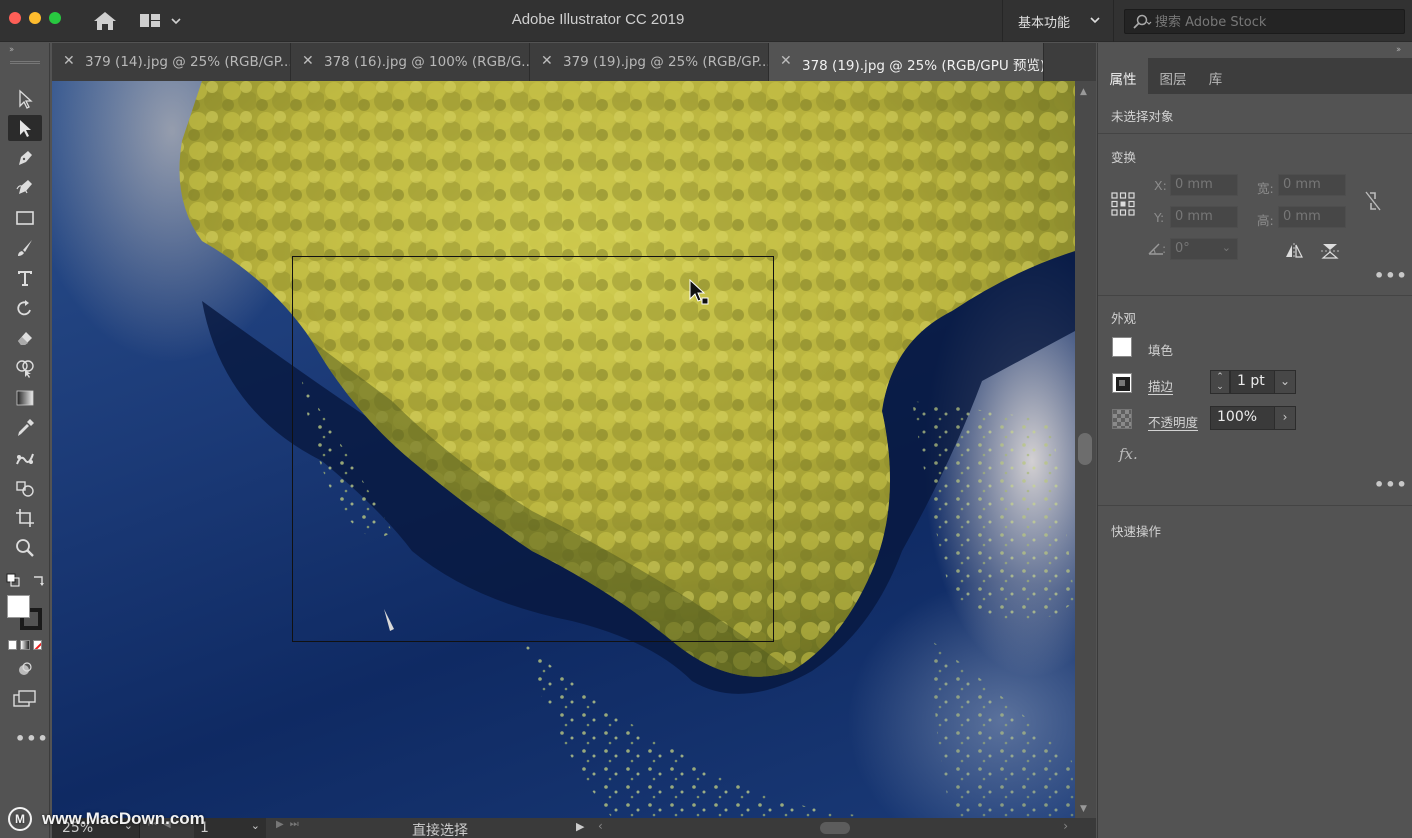  Describe the element at coordinates (1312, 217) in the screenshot. I see `height-field: 0 mm` at that location.